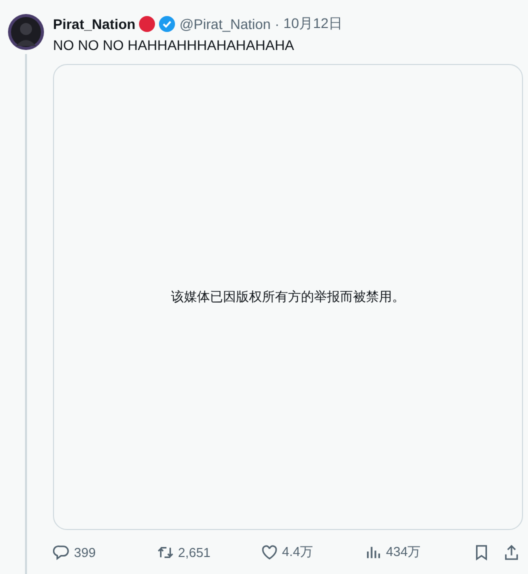 The height and width of the screenshot is (574, 528). Describe the element at coordinates (269, 552) in the screenshot. I see `heart-icon` at that location.